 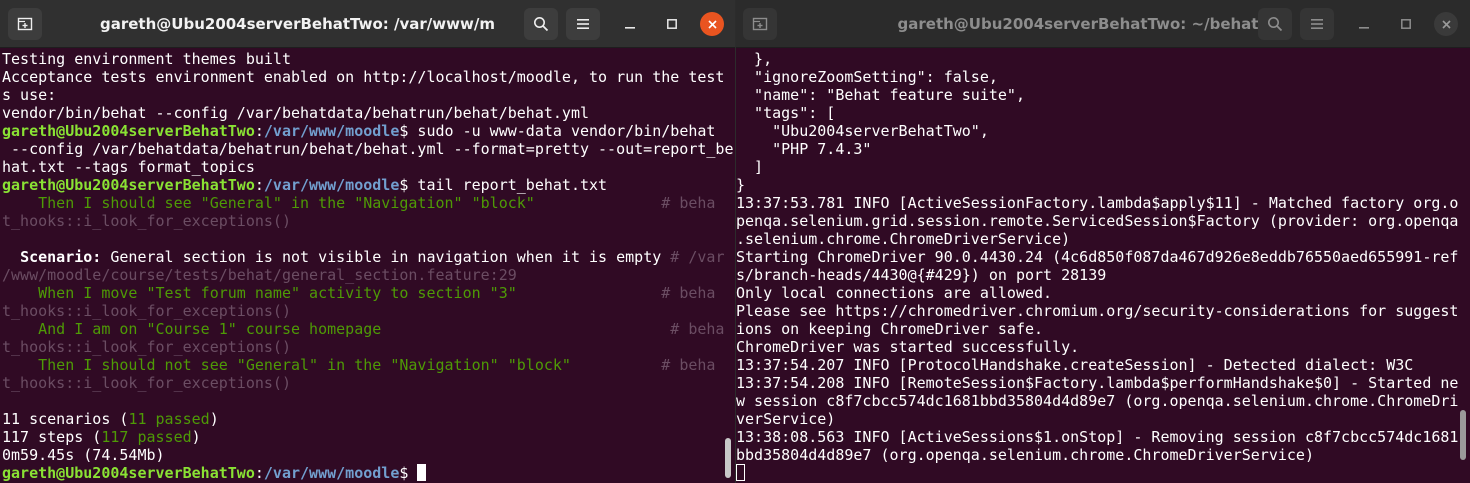 What do you see at coordinates (192, 329) in the screenshot?
I see `terminal-text: And I am on "Course 1" course homepage` at bounding box center [192, 329].